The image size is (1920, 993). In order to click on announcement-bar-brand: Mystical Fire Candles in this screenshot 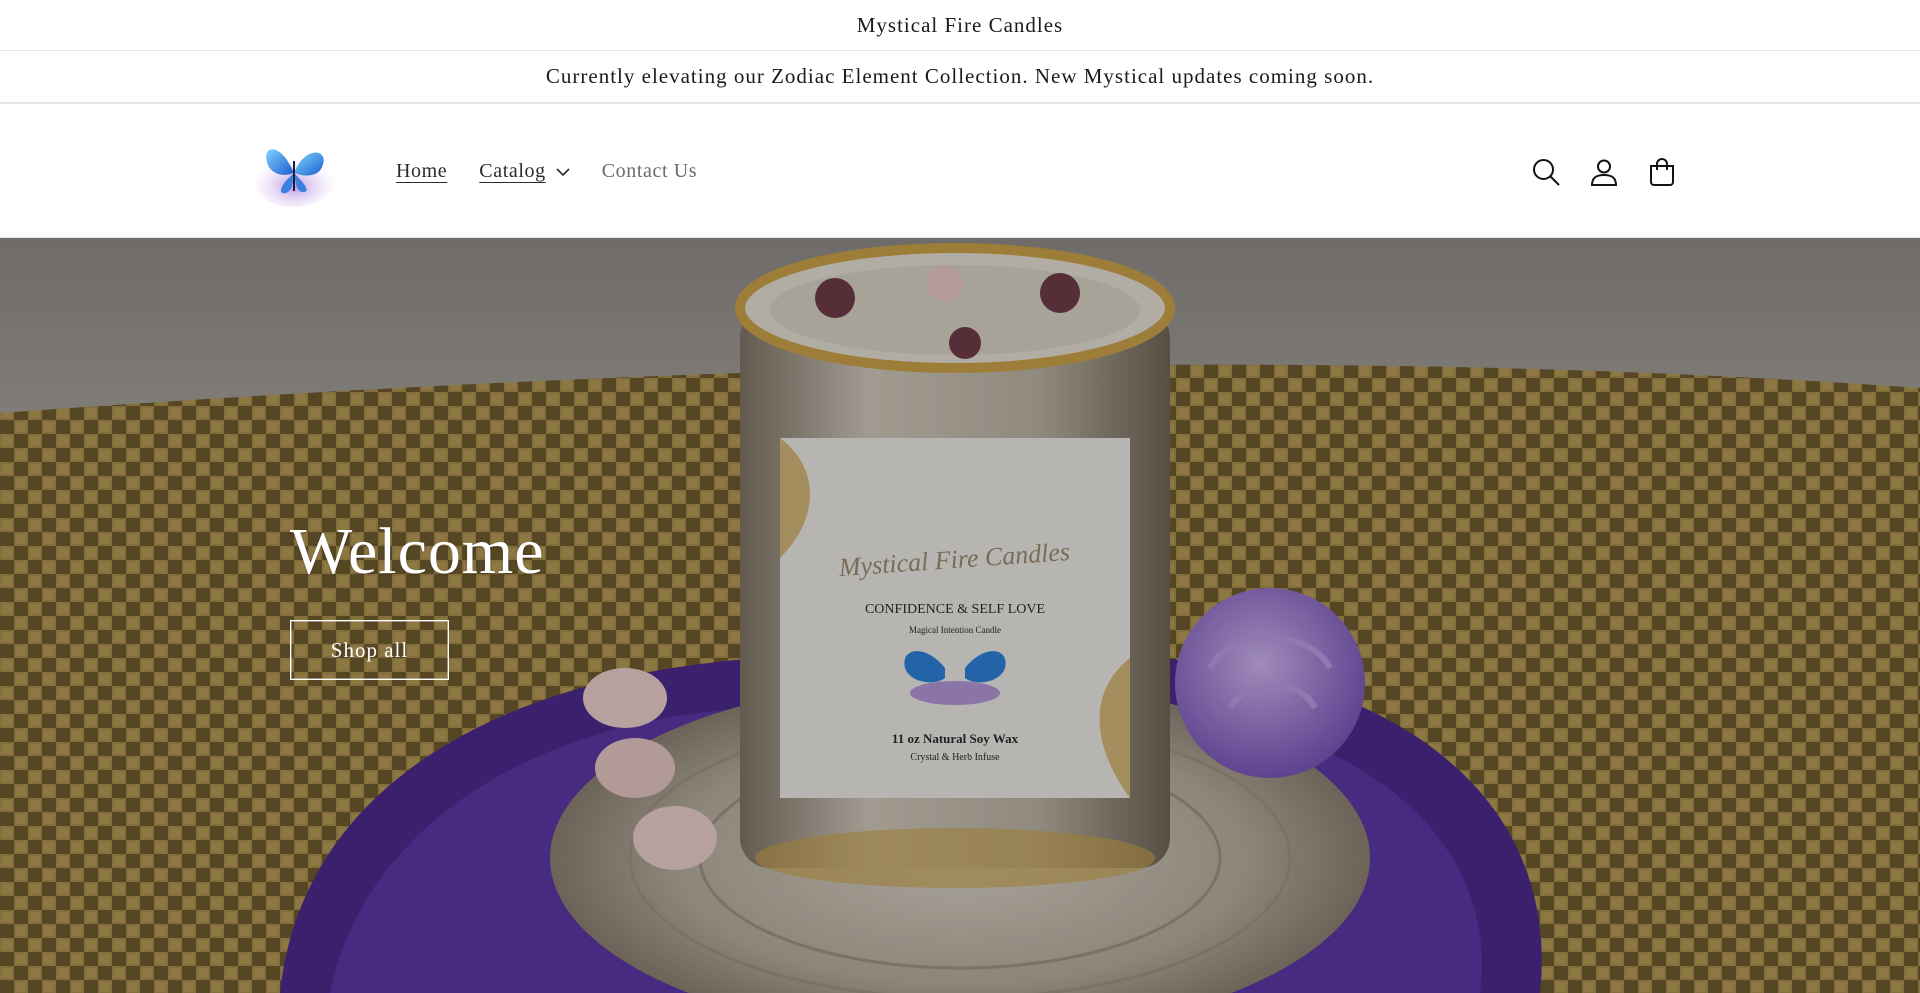, I will do `click(960, 25)`.